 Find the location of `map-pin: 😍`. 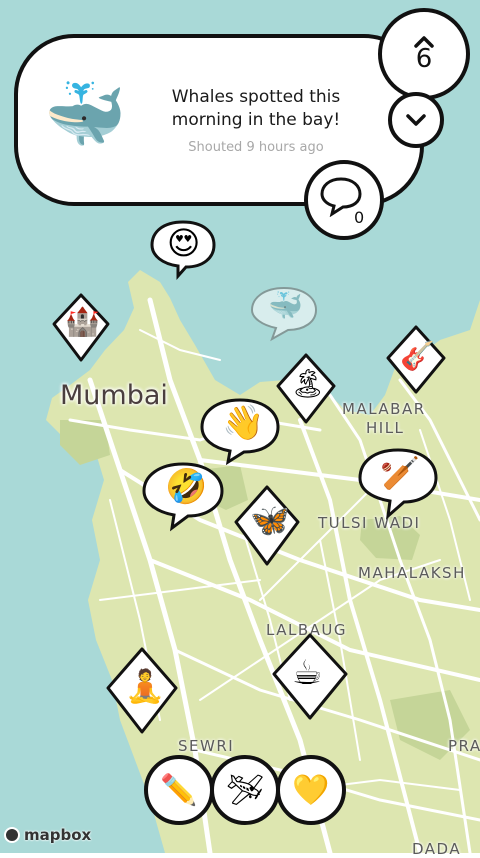

map-pin: 😍 is located at coordinates (183, 249).